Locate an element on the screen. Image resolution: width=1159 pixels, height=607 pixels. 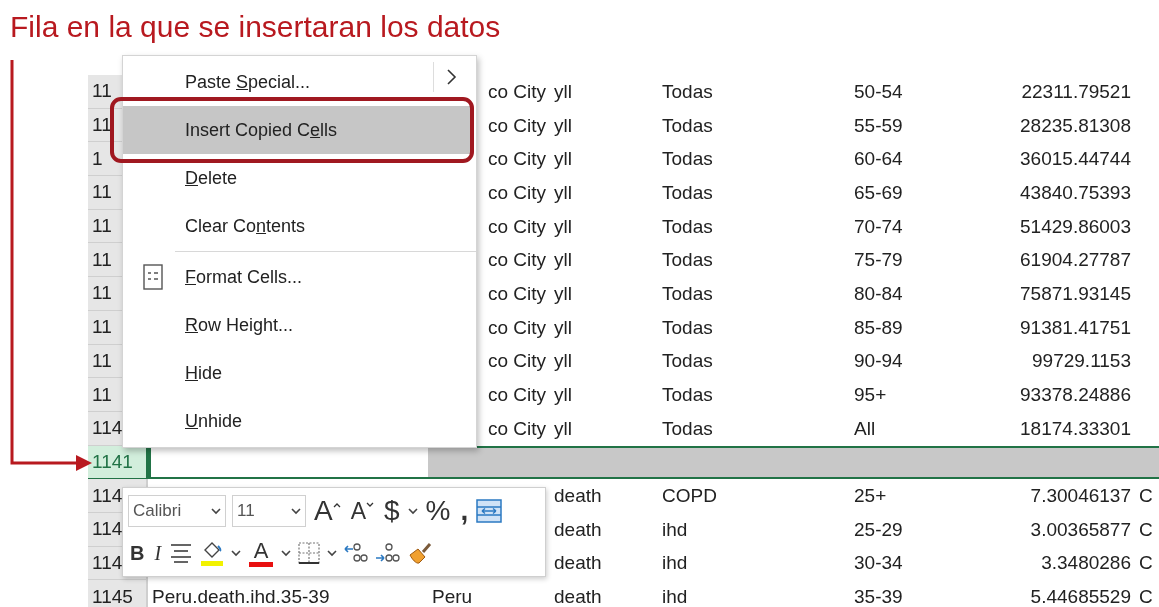
table-cell-text: 28235.81308 is located at coordinates (1075, 125).